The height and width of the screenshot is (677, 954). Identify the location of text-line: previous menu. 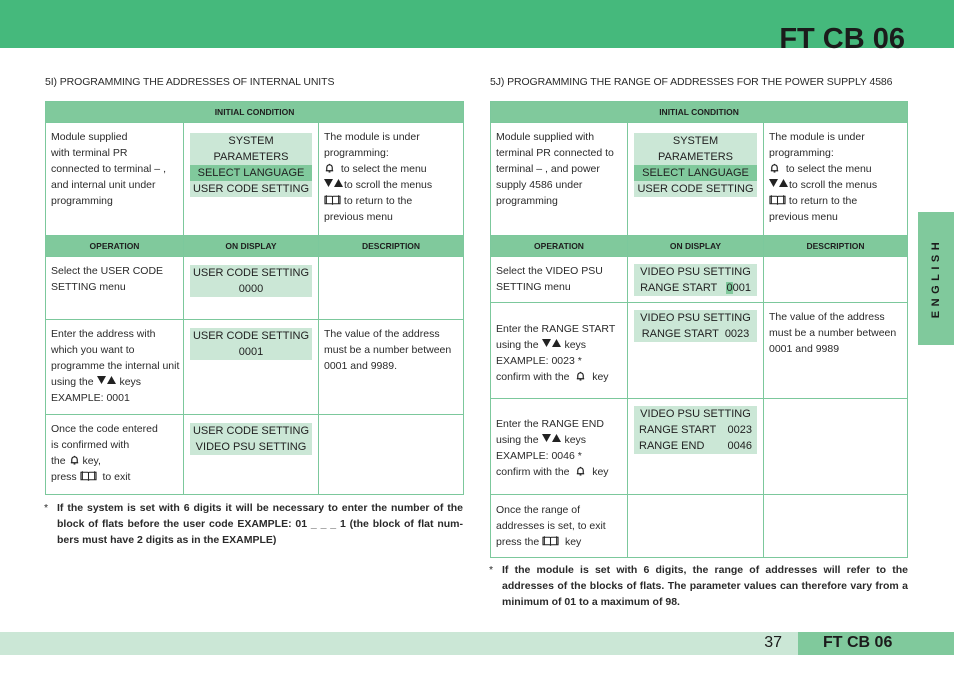
(803, 217).